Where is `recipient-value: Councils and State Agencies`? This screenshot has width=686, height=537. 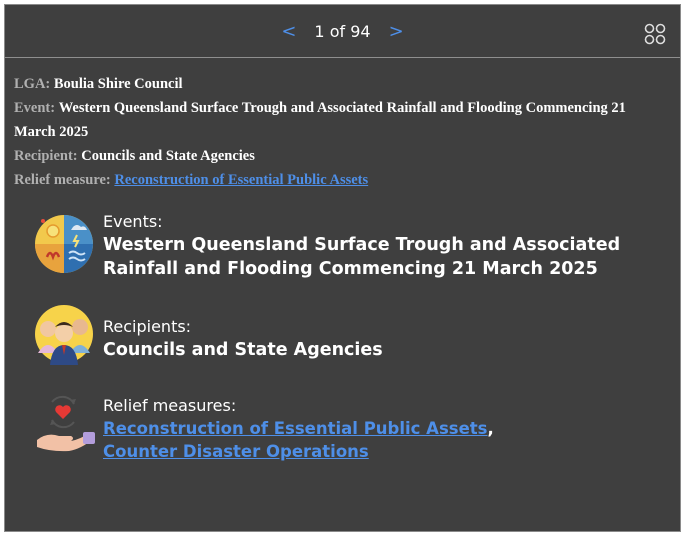 recipient-value: Councils and State Agencies is located at coordinates (168, 156).